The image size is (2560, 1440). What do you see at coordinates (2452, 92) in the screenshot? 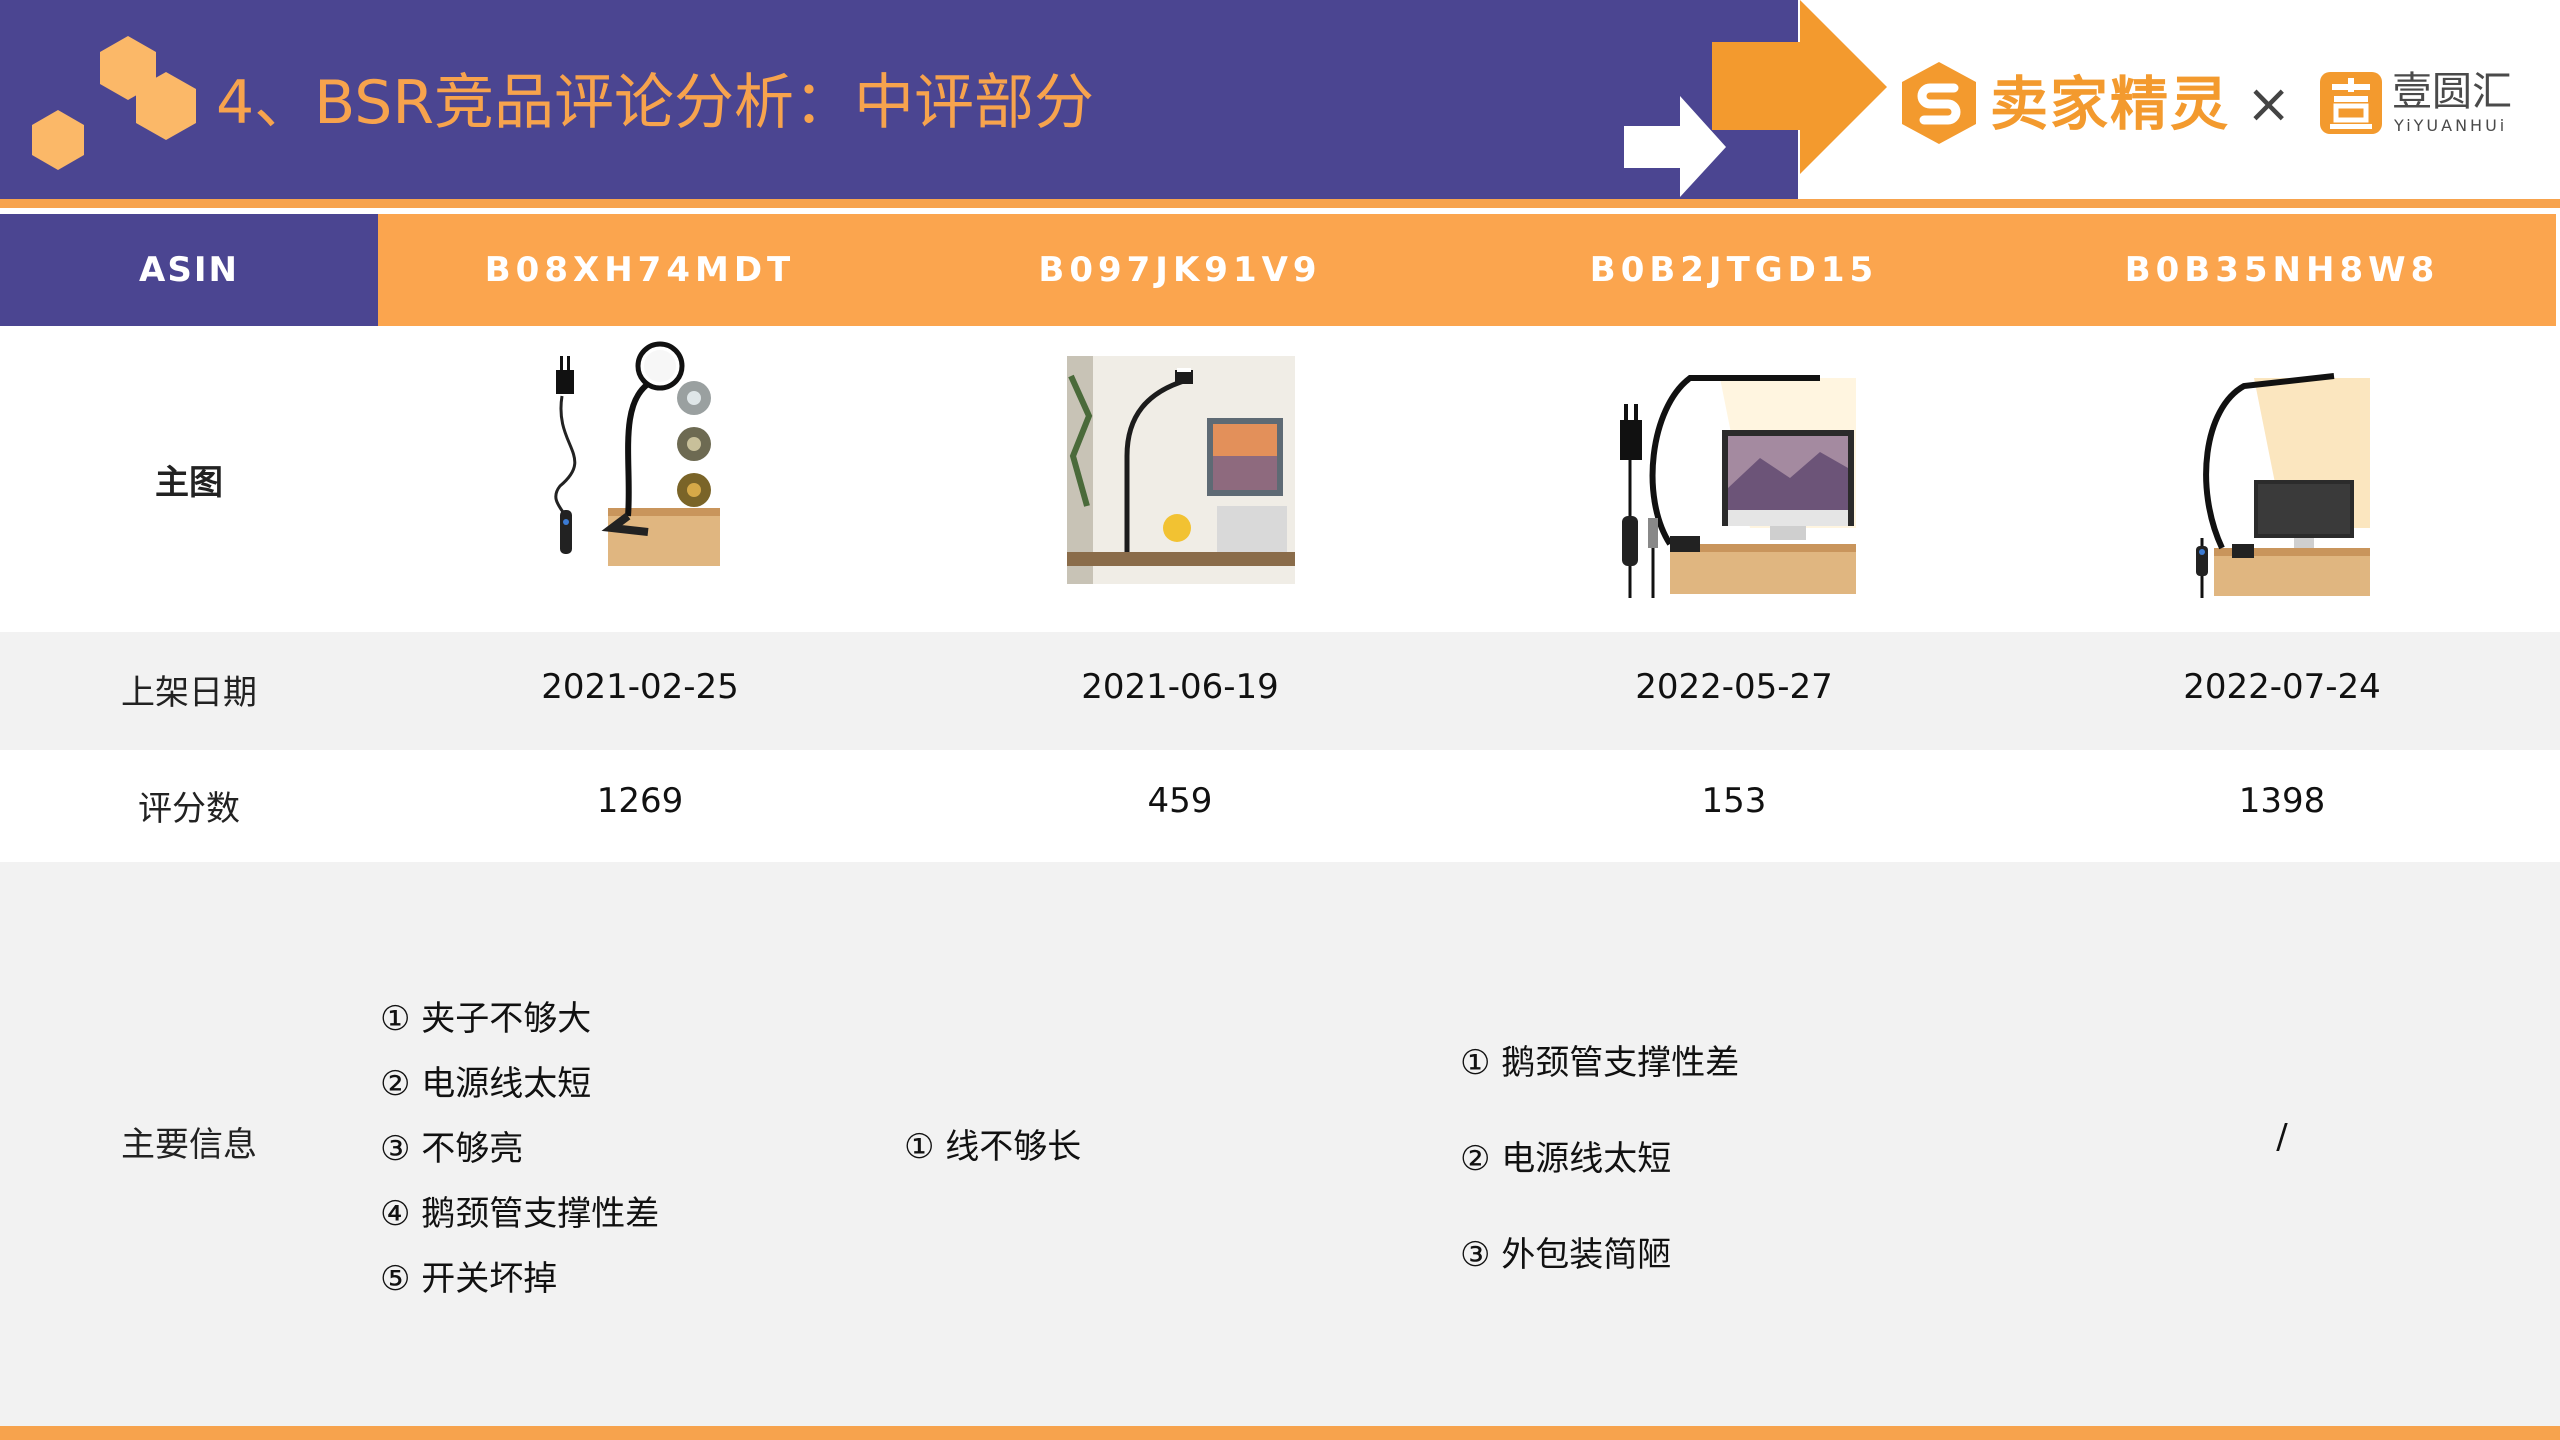
I see `yiyuanhui-logo-text: 壹圆汇` at bounding box center [2452, 92].